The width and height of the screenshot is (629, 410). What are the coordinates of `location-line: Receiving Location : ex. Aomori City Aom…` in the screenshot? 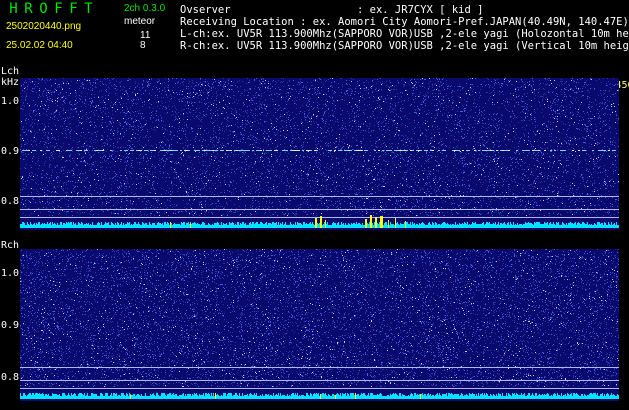 It's located at (404, 22).